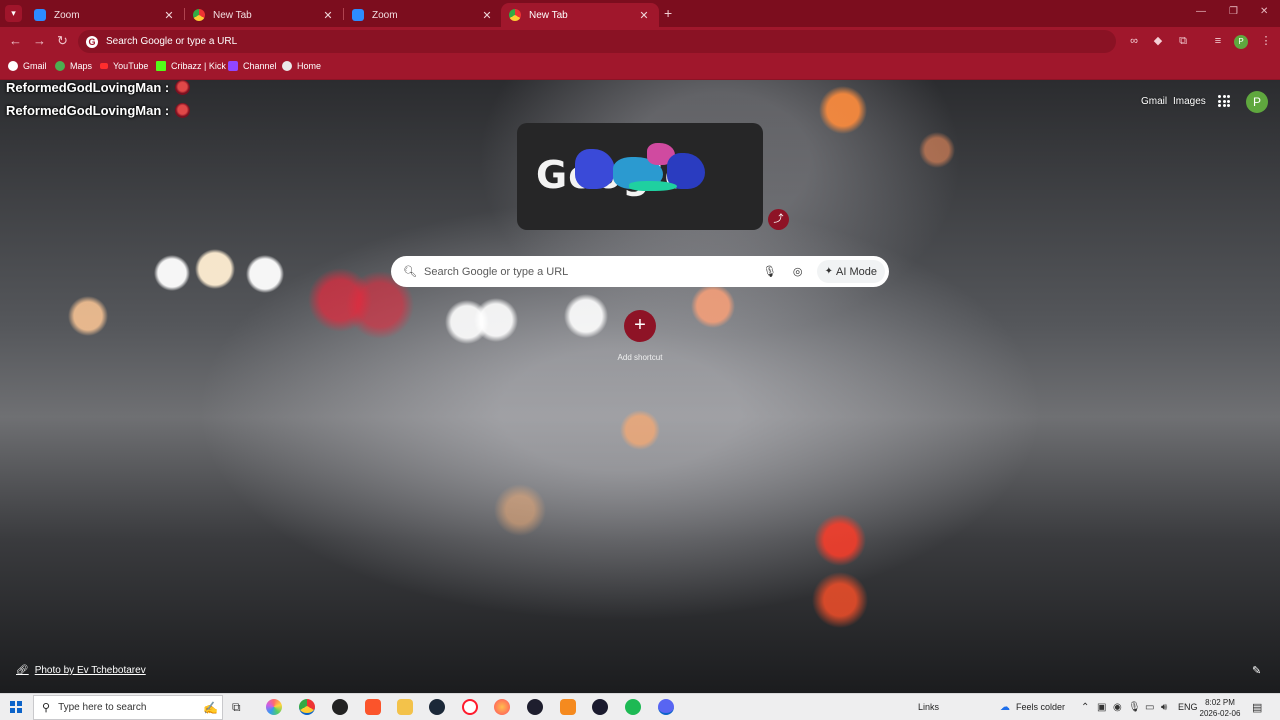 The height and width of the screenshot is (720, 1280). I want to click on obs-icon, so click(340, 707).